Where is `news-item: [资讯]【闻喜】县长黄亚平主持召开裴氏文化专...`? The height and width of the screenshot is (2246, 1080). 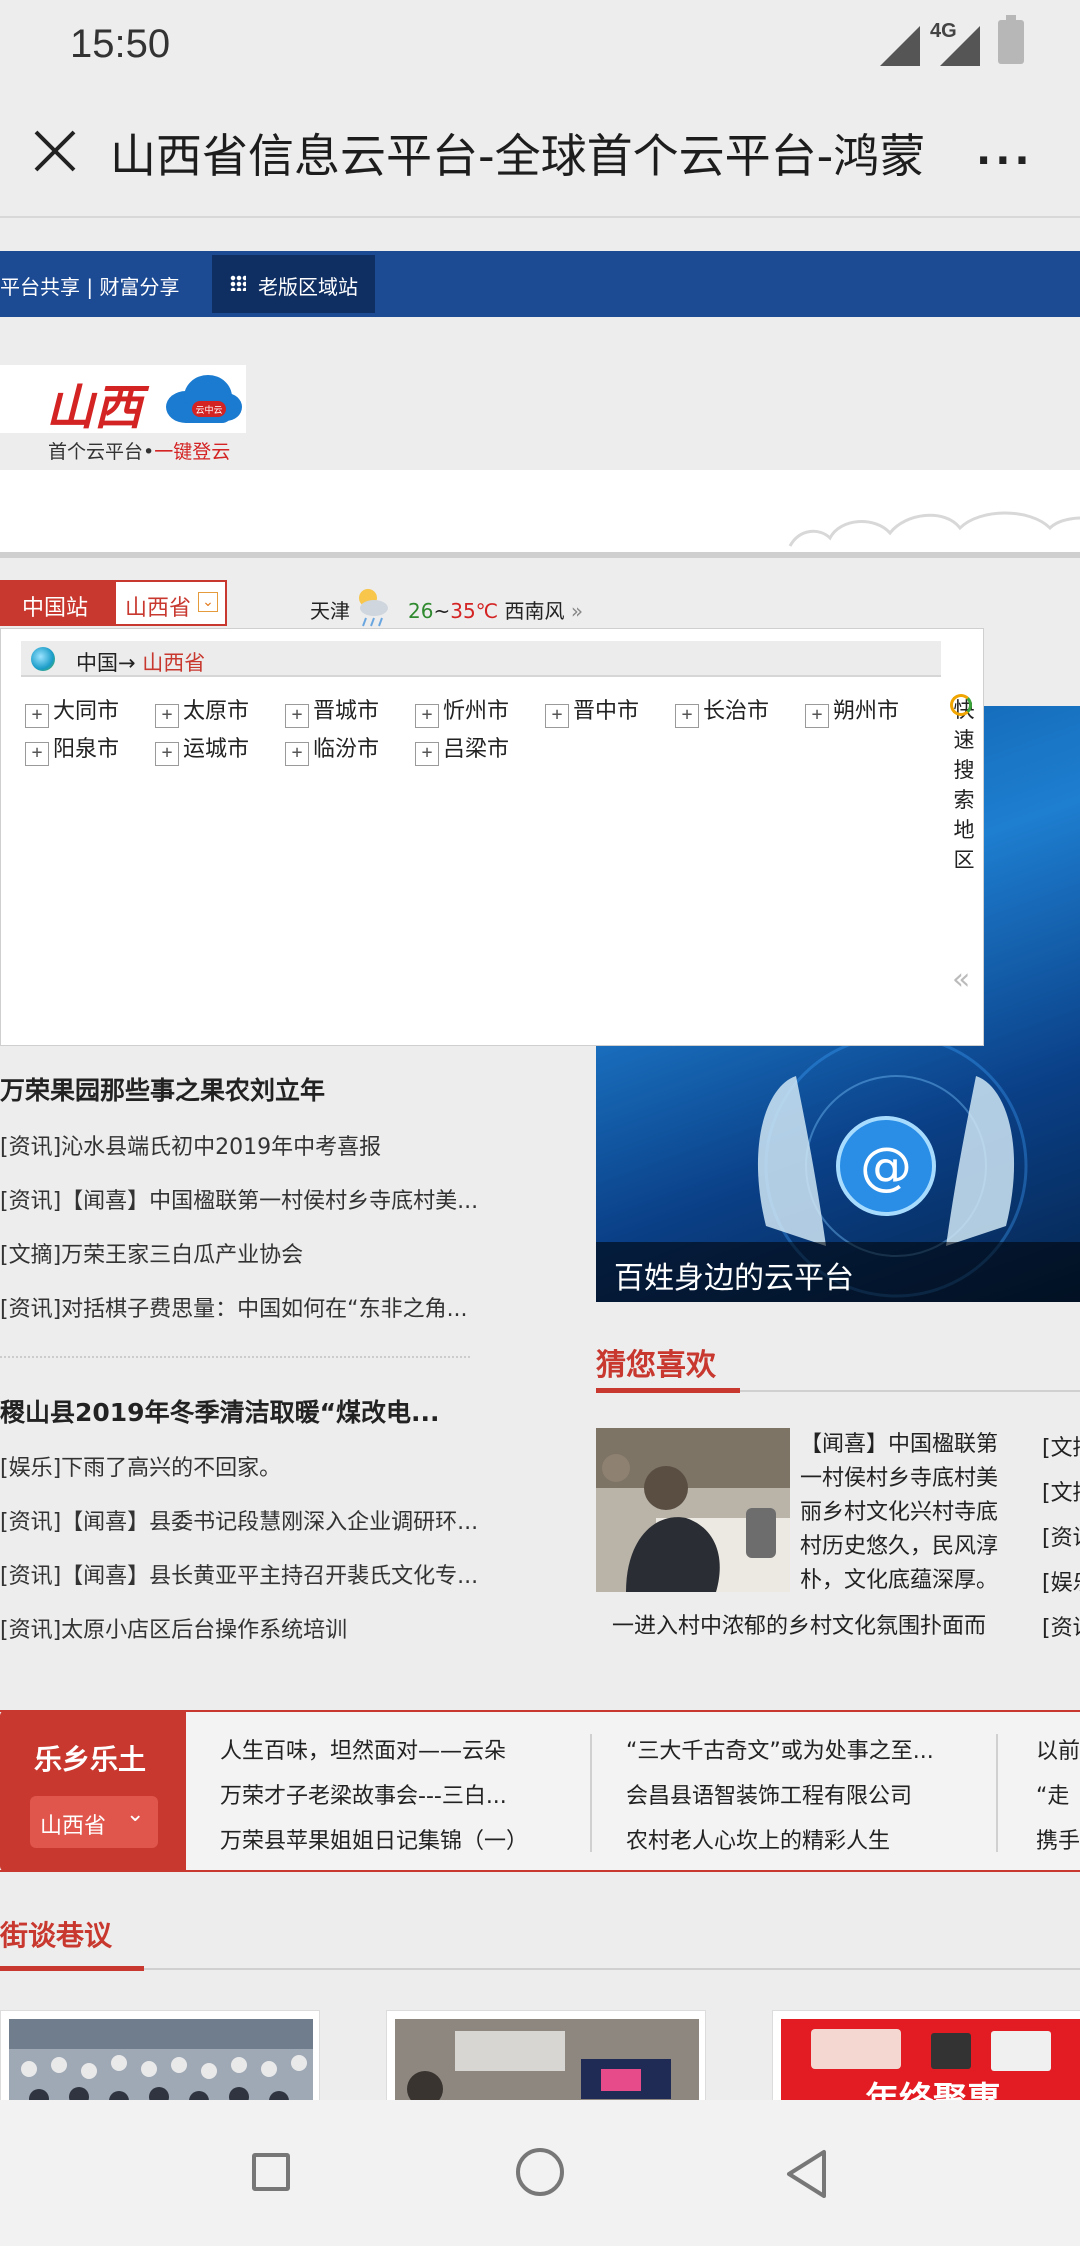
news-item: [资讯]【闻喜】县长黄亚平主持召开裴氏文化专... is located at coordinates (239, 1574).